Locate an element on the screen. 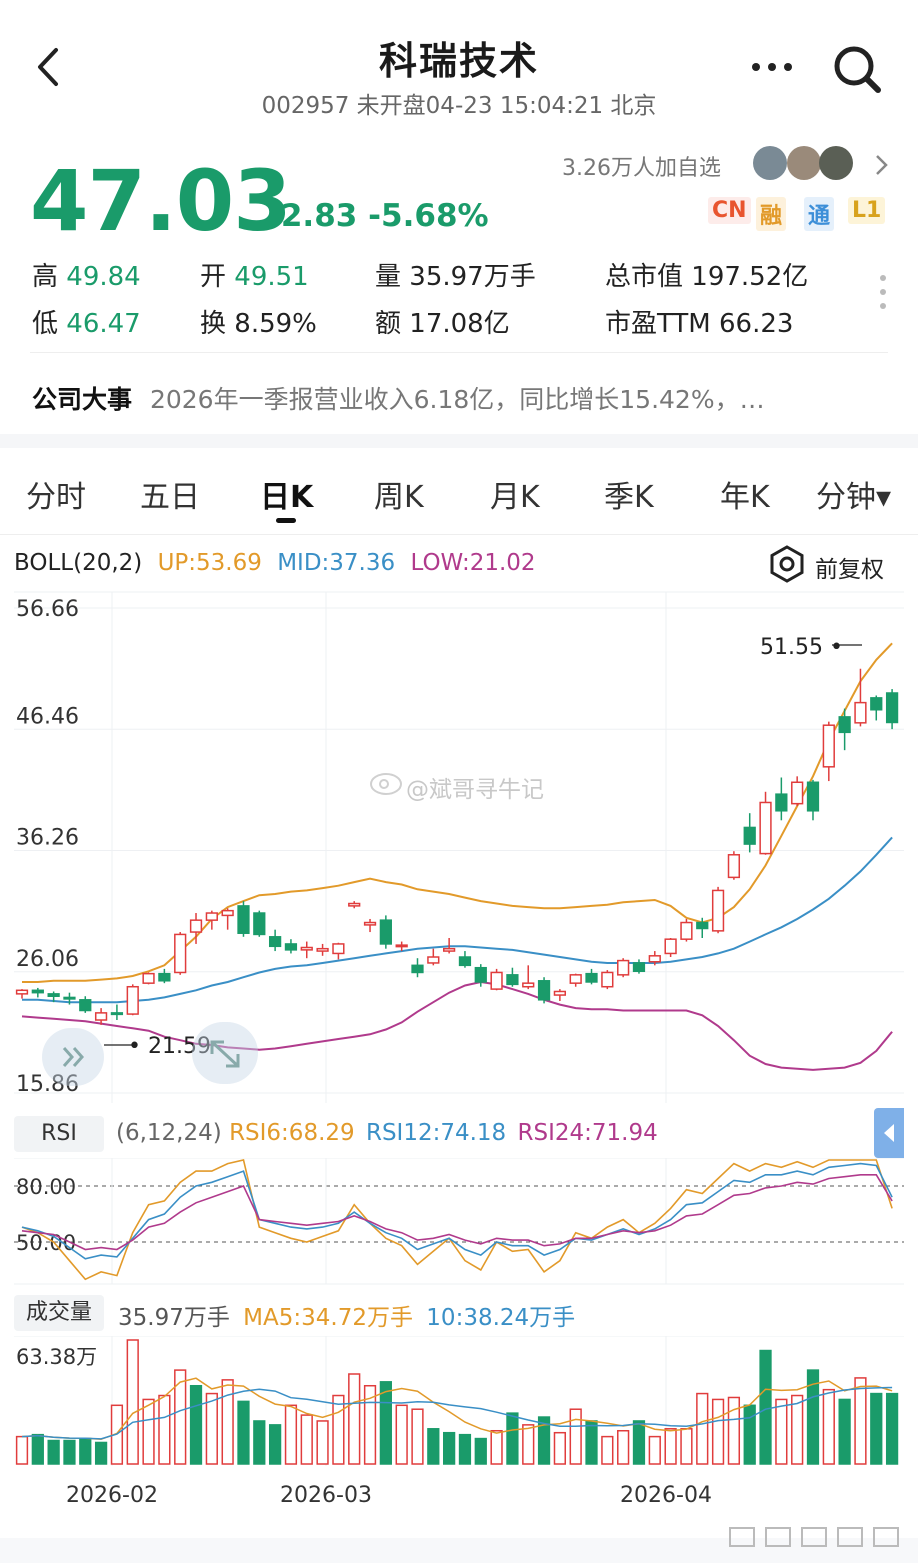 The image size is (918, 1563). rsi12-value: RSI12:74.18 is located at coordinates (436, 1133).